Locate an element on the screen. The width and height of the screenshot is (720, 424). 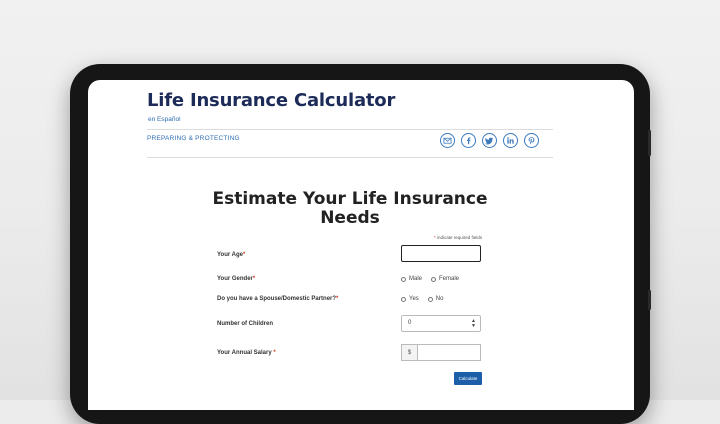
linkedin-share-button is located at coordinates (510, 140).